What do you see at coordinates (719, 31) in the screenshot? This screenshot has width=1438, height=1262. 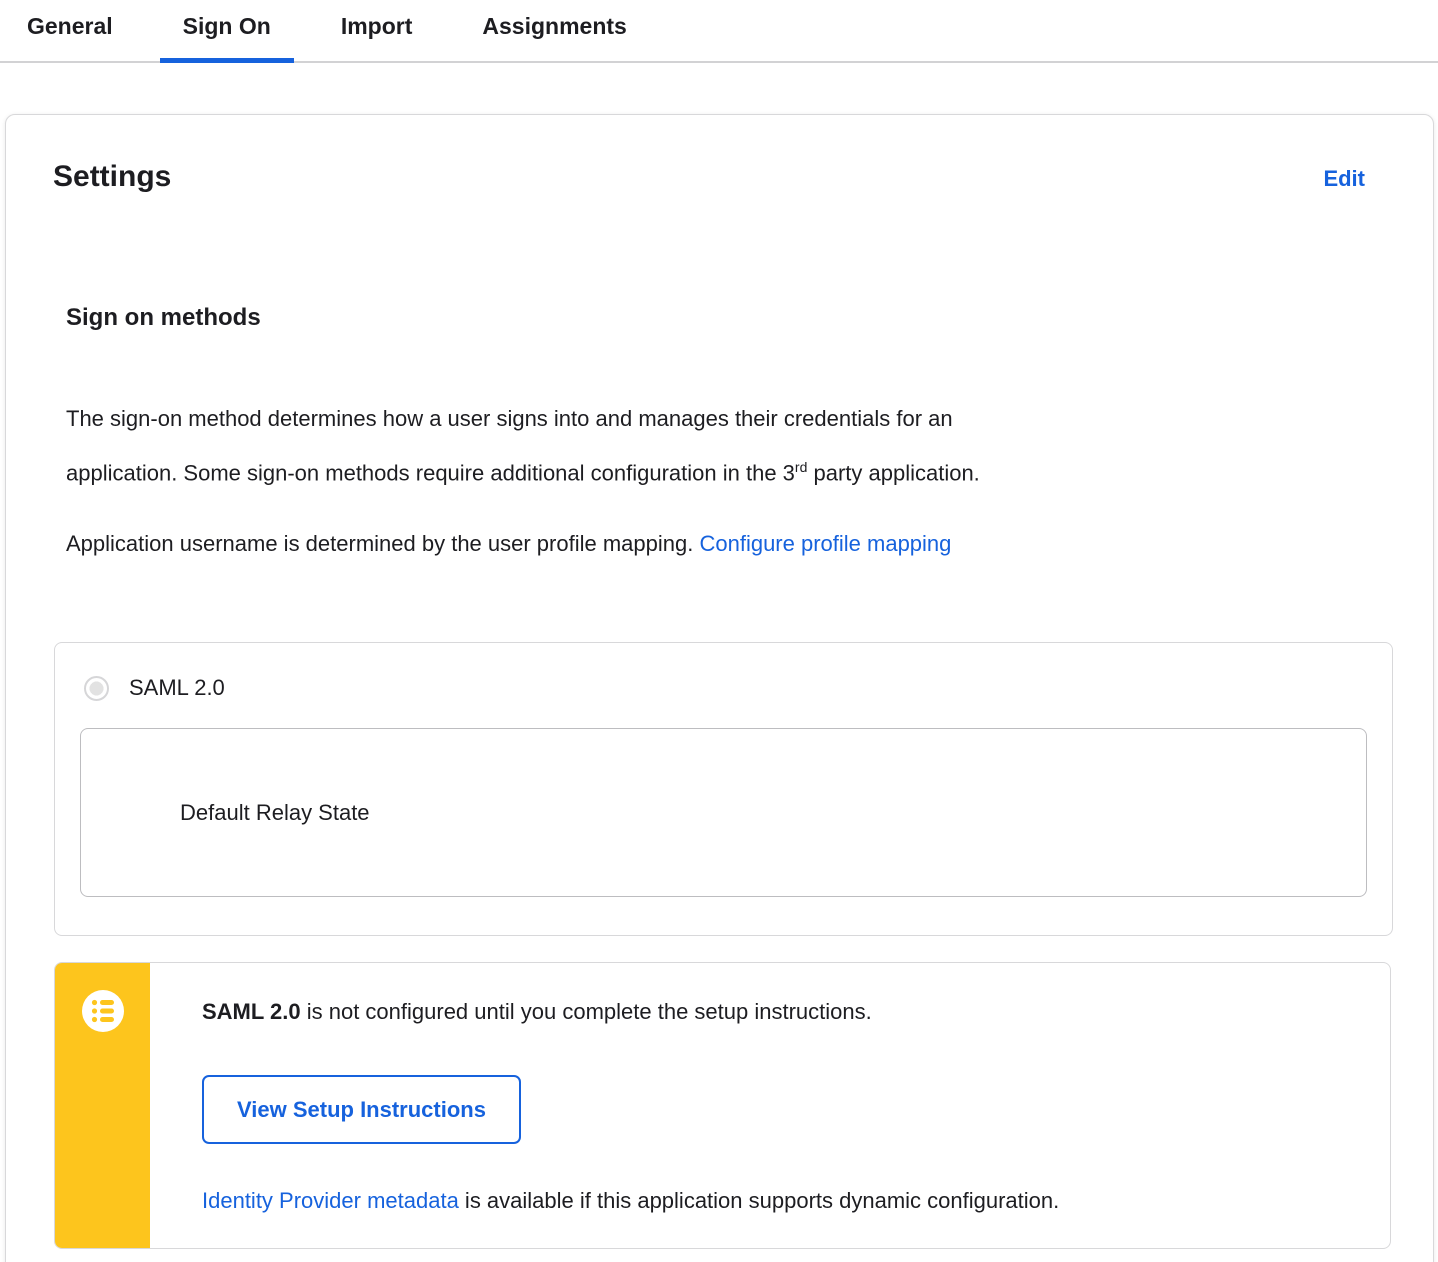 I see `app-tab-bar: General Sign On Import Assignments` at bounding box center [719, 31].